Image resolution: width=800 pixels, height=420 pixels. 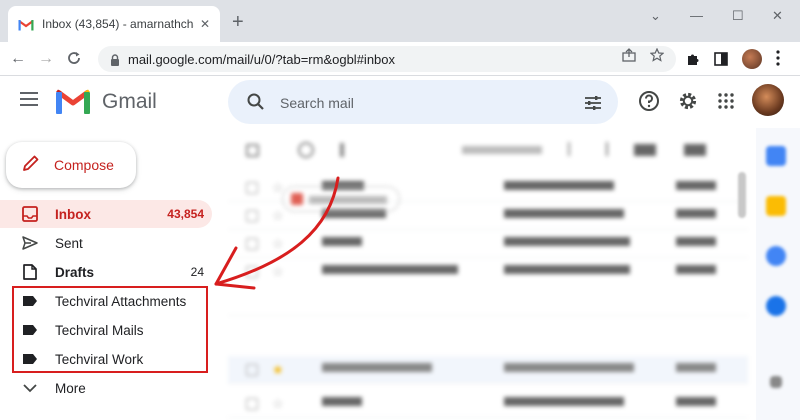 What do you see at coordinates (776, 206) in the screenshot?
I see `keep-icon` at bounding box center [776, 206].